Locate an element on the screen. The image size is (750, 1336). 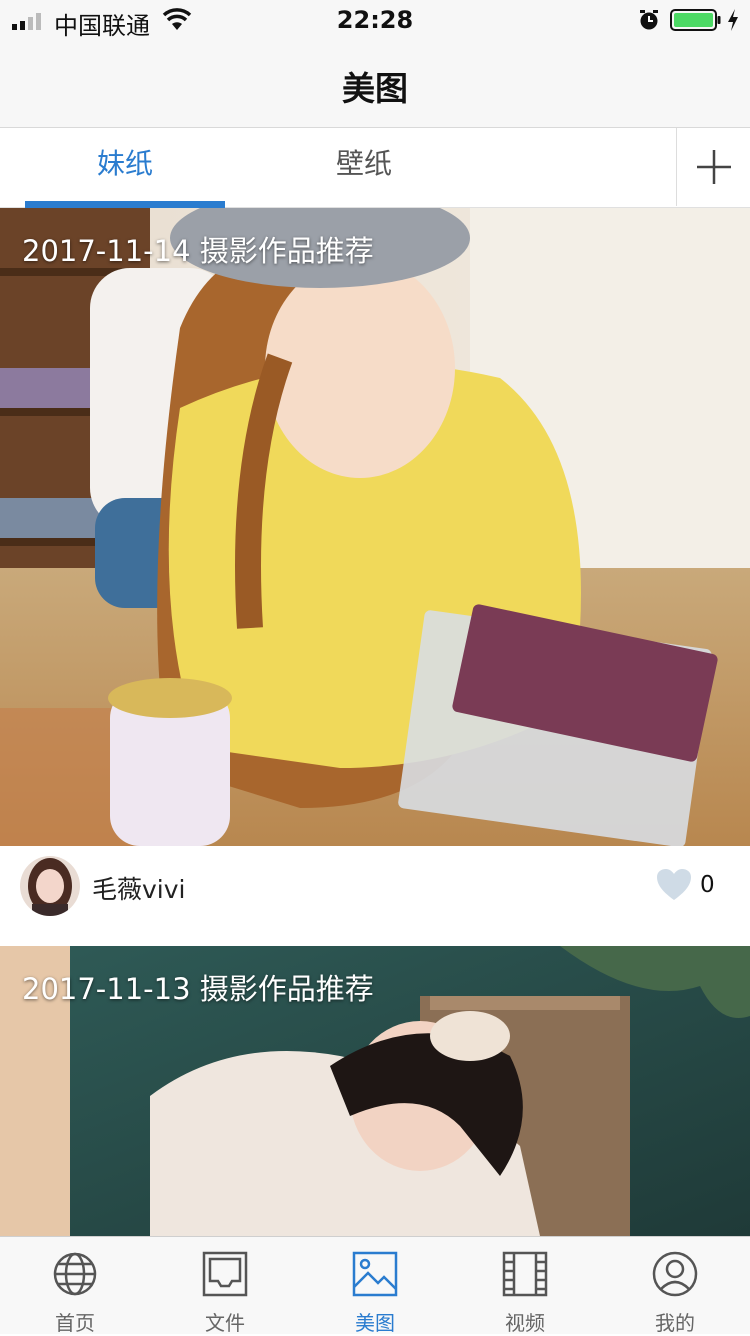
tabbar-label: 文件 is located at coordinates (225, 1323).